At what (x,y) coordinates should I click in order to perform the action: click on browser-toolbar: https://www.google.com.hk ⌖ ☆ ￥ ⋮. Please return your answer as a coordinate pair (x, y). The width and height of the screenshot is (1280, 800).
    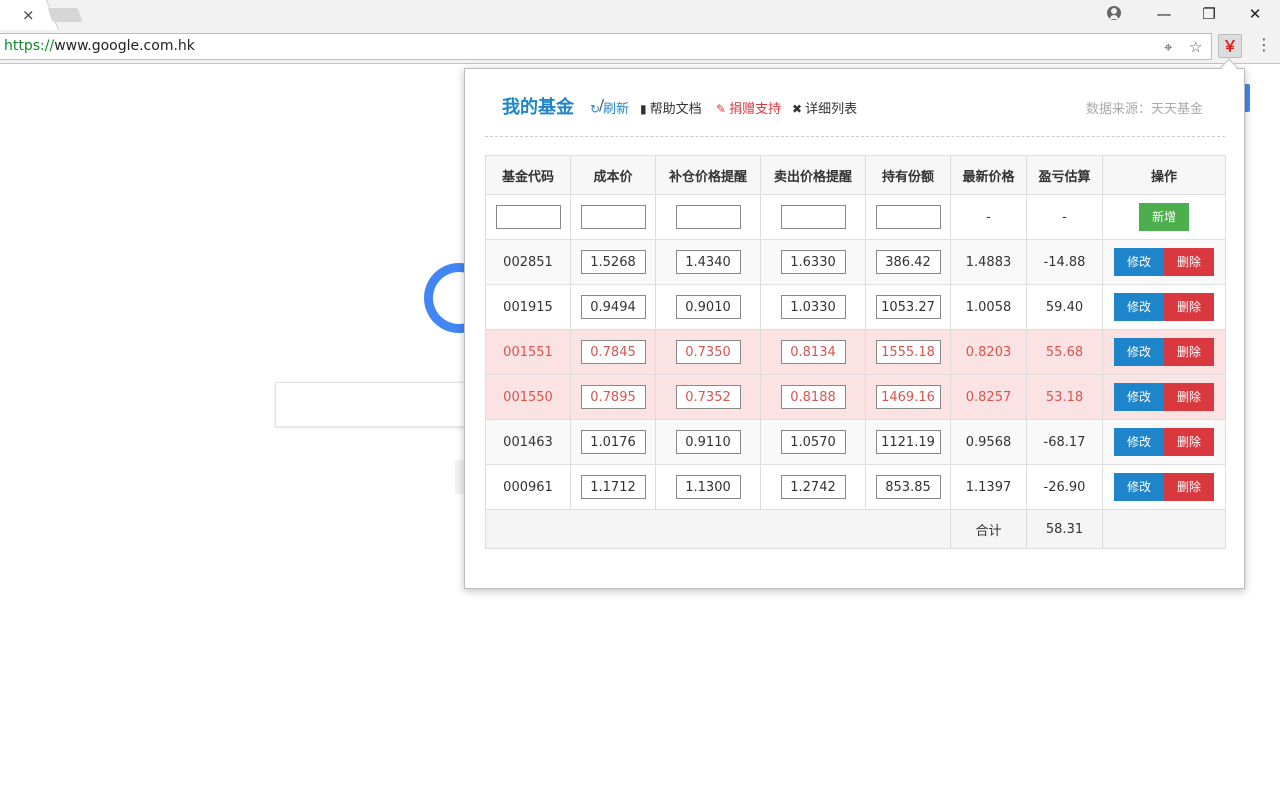
    Looking at the image, I should click on (640, 47).